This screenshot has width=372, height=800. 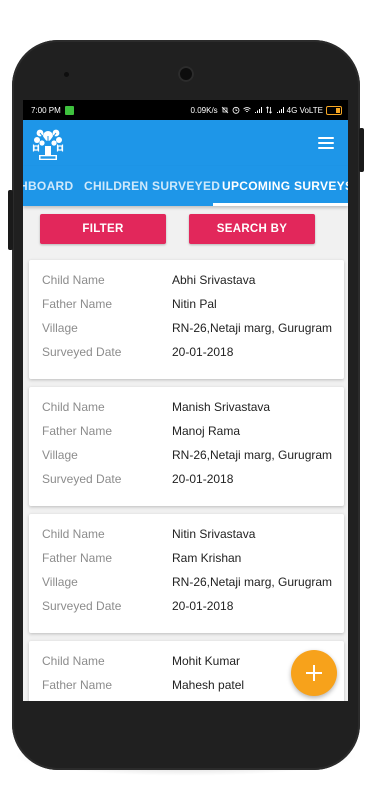 What do you see at coordinates (326, 143) in the screenshot?
I see `hamburger-menu-icon` at bounding box center [326, 143].